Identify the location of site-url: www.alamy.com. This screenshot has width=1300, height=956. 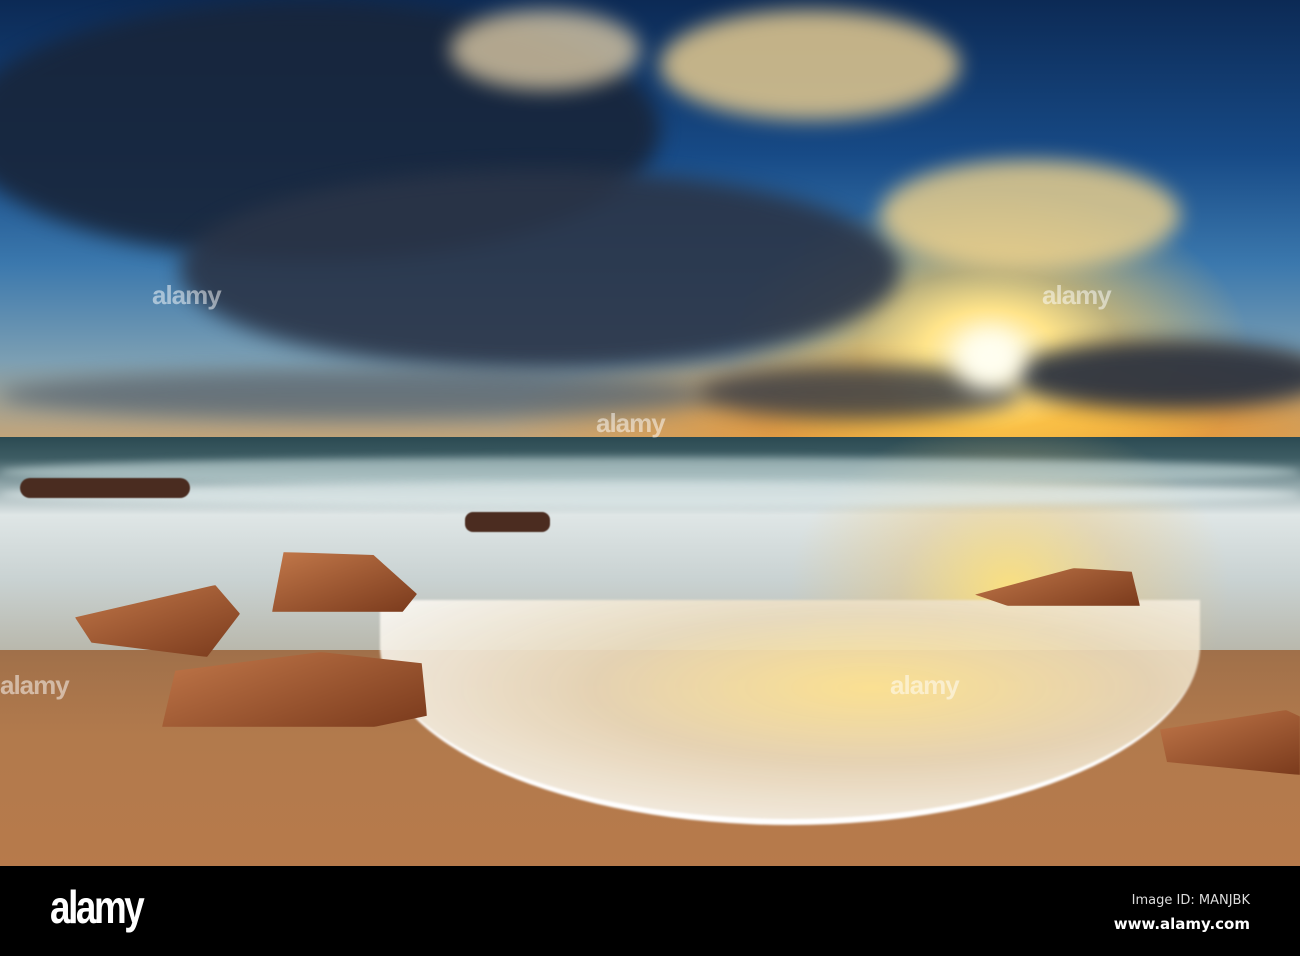
(1181, 924).